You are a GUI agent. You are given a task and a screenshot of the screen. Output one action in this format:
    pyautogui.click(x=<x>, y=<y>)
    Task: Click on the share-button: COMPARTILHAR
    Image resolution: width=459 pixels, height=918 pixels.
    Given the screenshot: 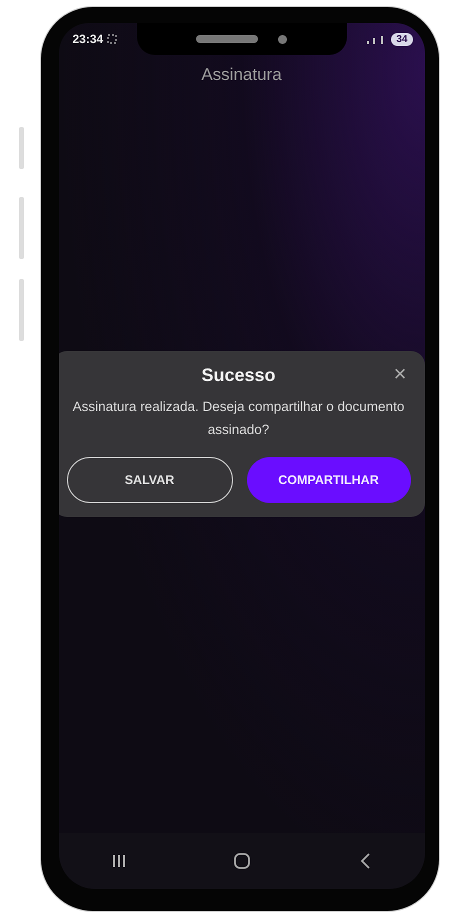 What is the action you would take?
    pyautogui.click(x=328, y=479)
    